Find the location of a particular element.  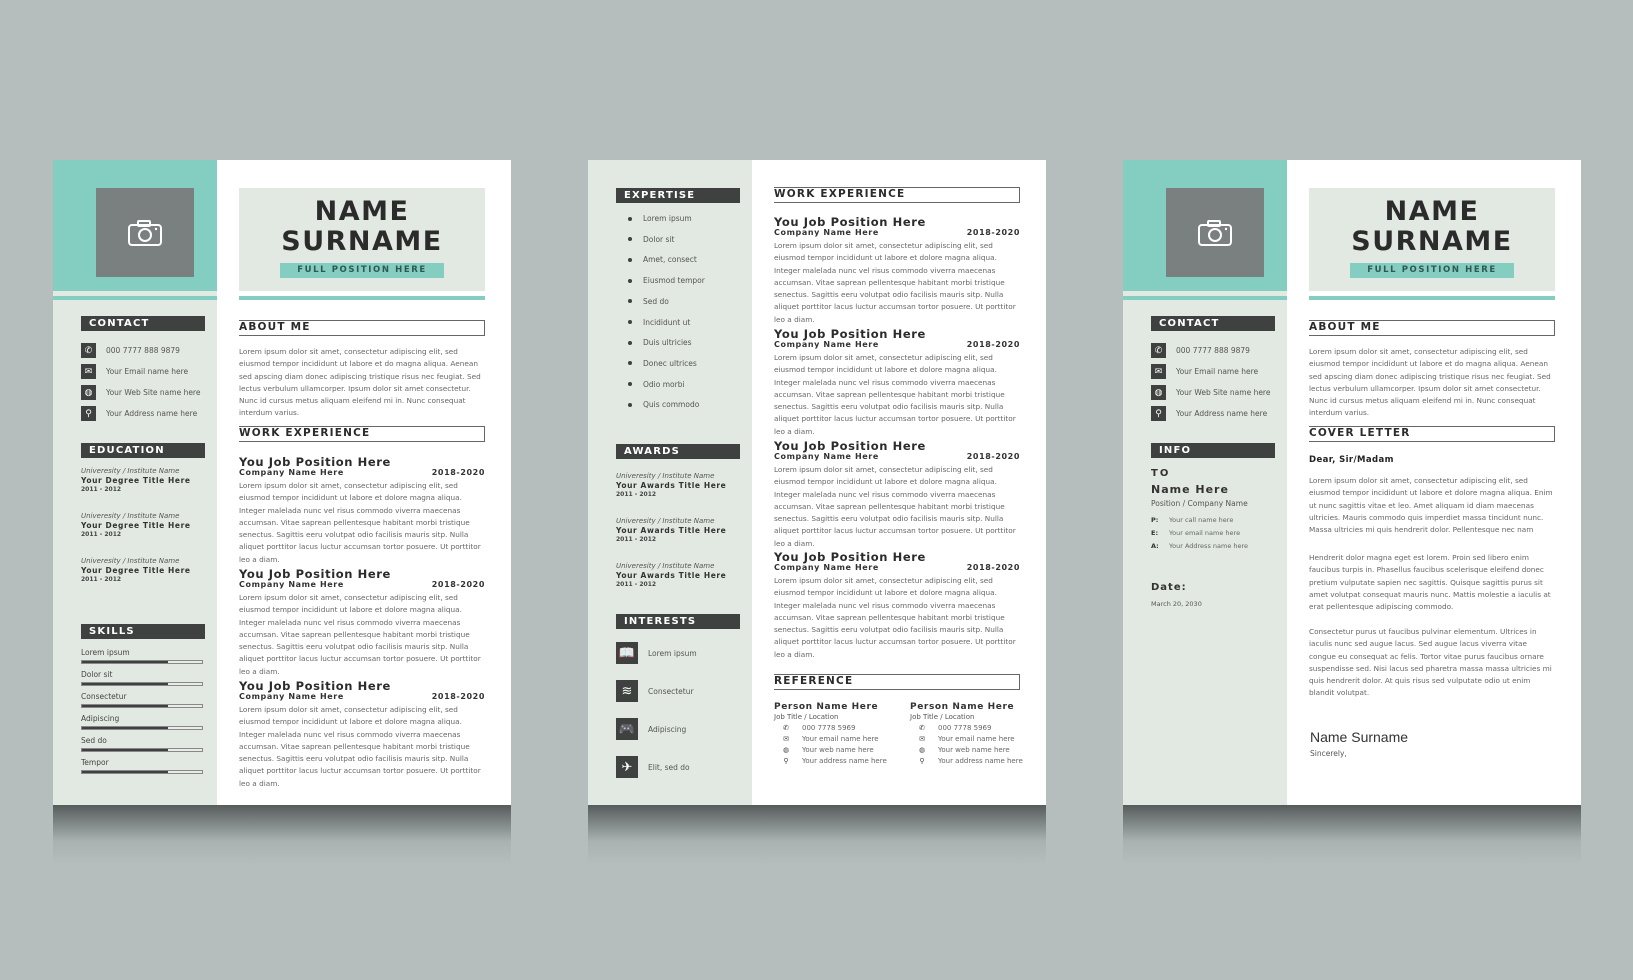

info-address: A: Your Address name here is located at coordinates (1200, 546).